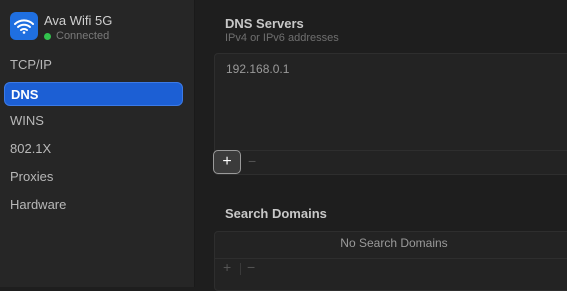 This screenshot has height=291, width=567. Describe the element at coordinates (282, 38) in the screenshot. I see `dns-servers-subtitle: IPv4 or IPv6 addresses` at that location.